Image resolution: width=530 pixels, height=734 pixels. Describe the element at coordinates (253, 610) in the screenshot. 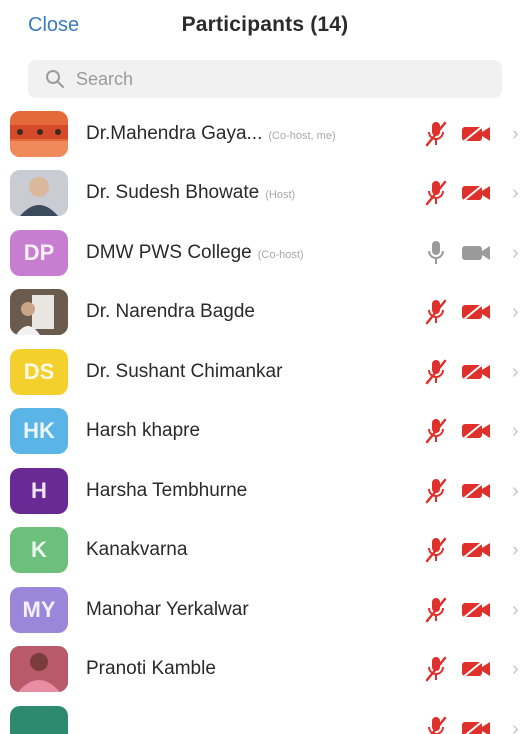

I see `participant-name-wrap: Manohar Yerkalwar` at that location.